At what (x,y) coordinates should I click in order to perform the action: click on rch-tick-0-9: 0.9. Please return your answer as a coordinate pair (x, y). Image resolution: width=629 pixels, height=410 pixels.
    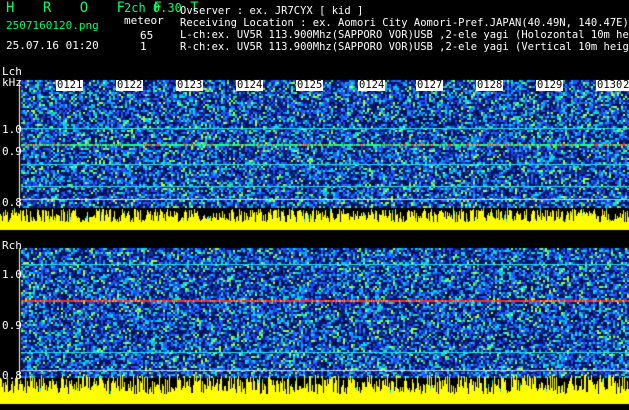
    Looking at the image, I should click on (12, 325).